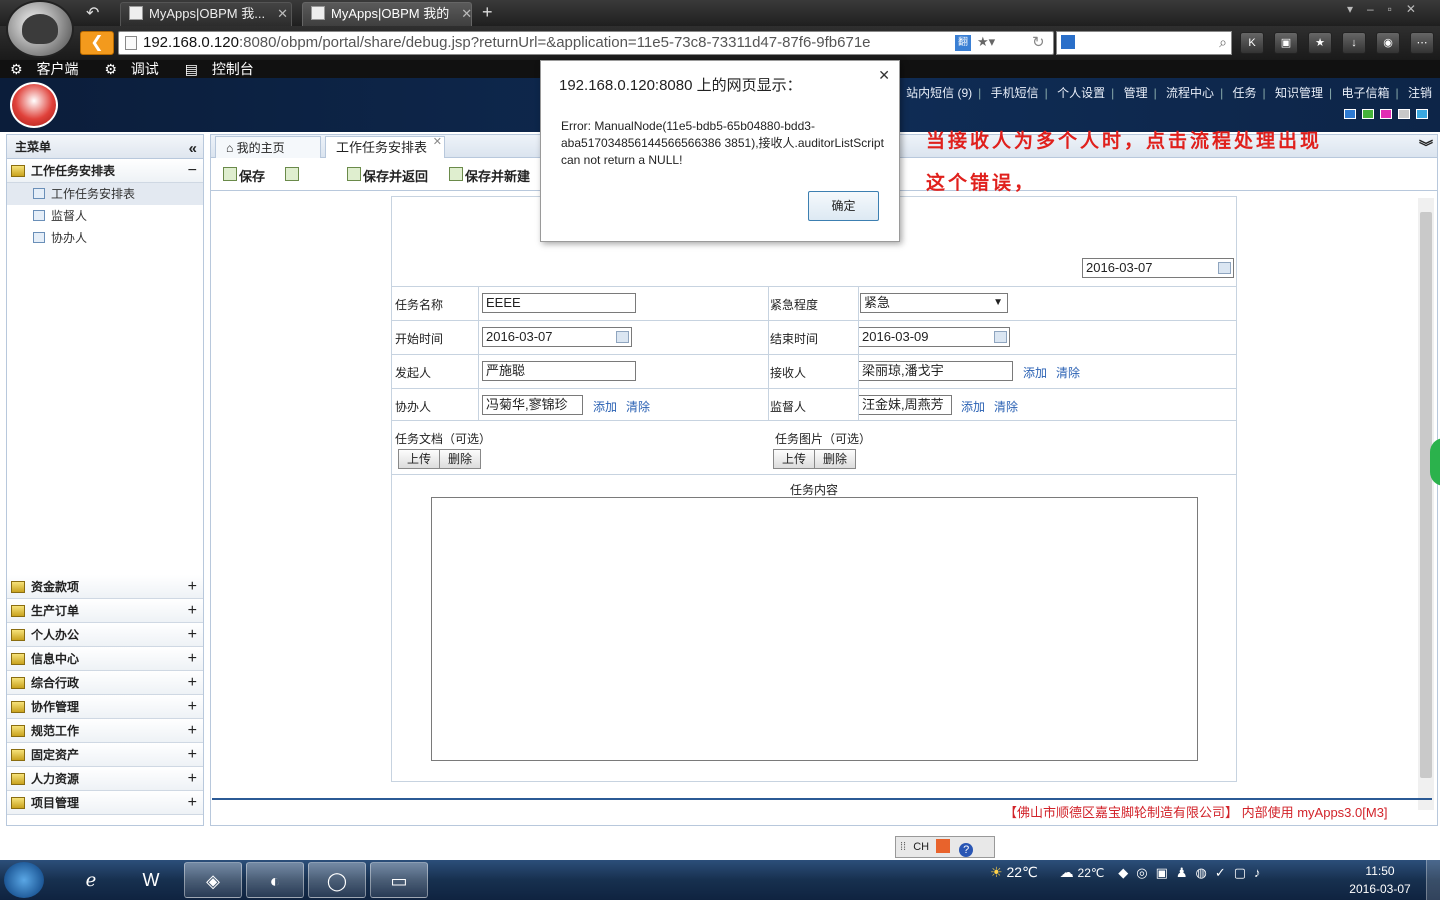  Describe the element at coordinates (105, 216) in the screenshot. I see `sidebar-item-supervisor: 监督人` at that location.